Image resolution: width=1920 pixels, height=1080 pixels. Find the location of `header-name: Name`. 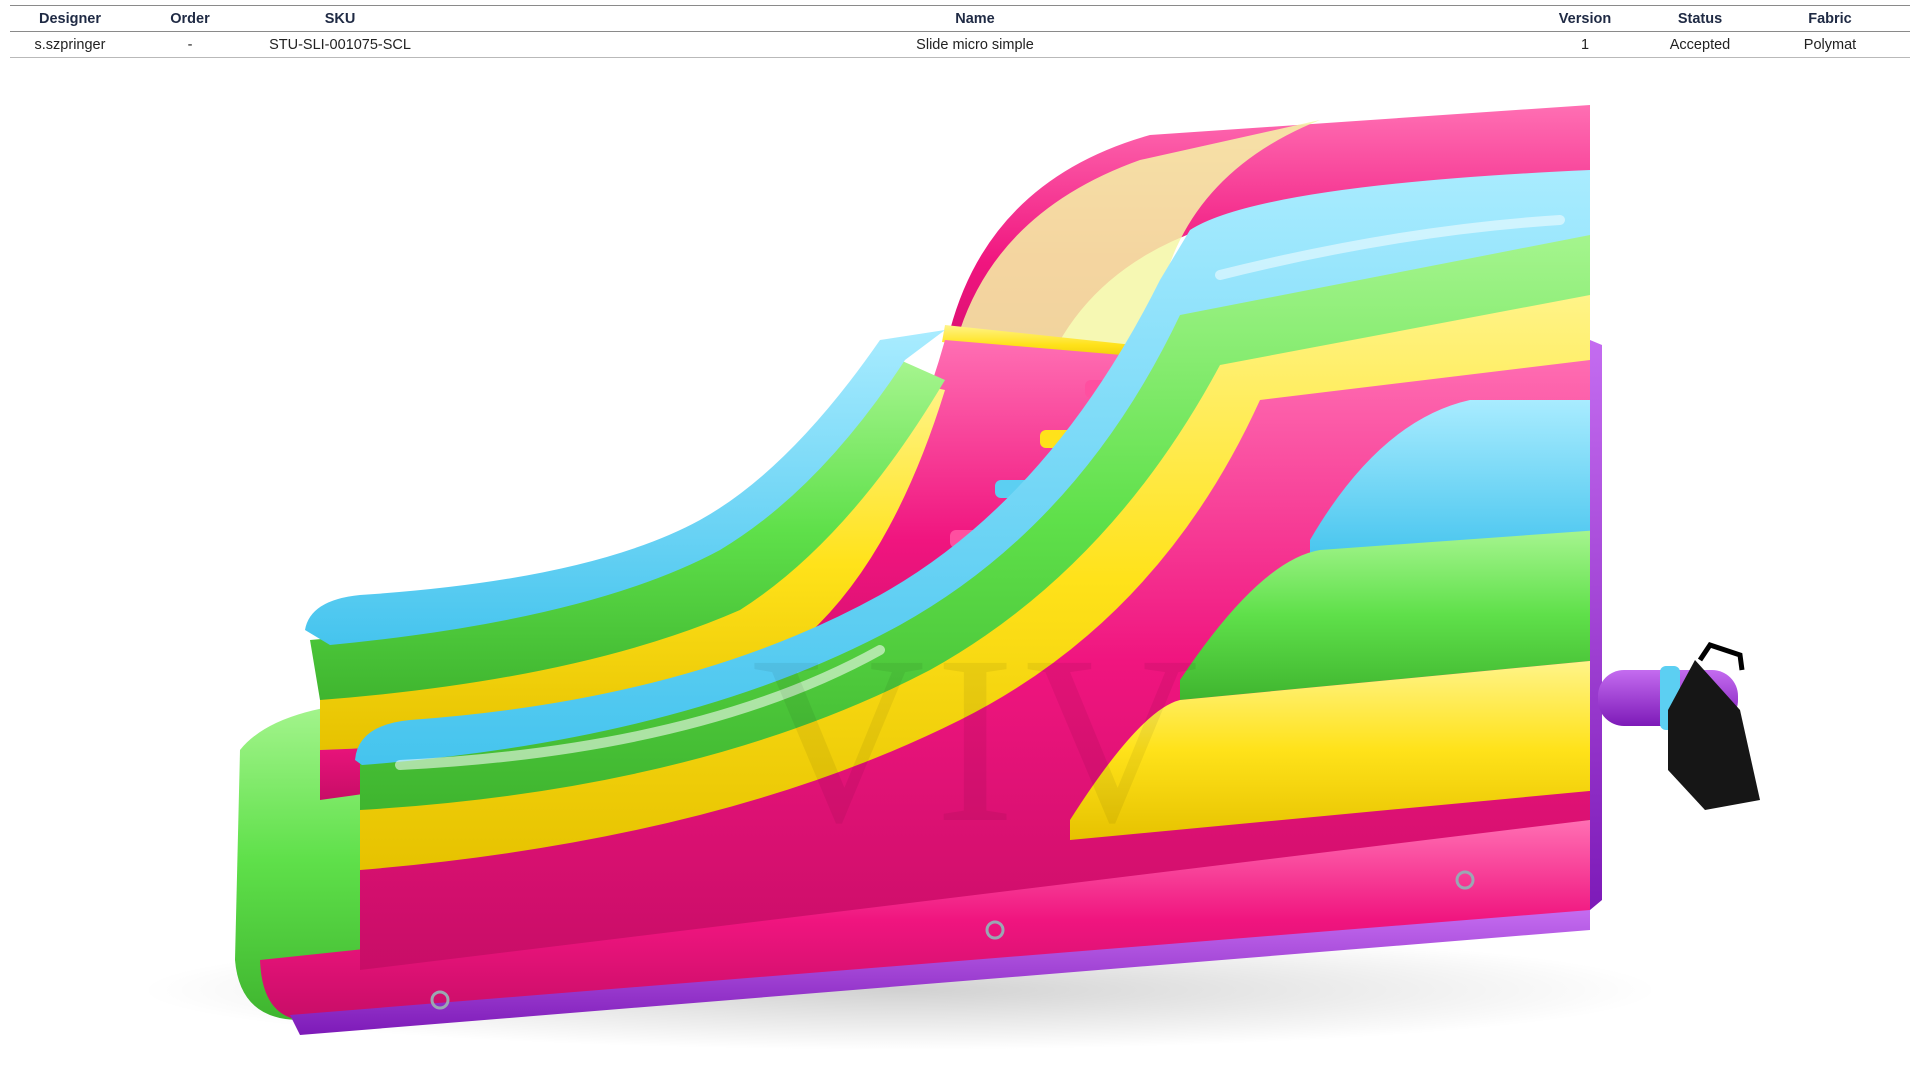

header-name: Name is located at coordinates (975, 18).